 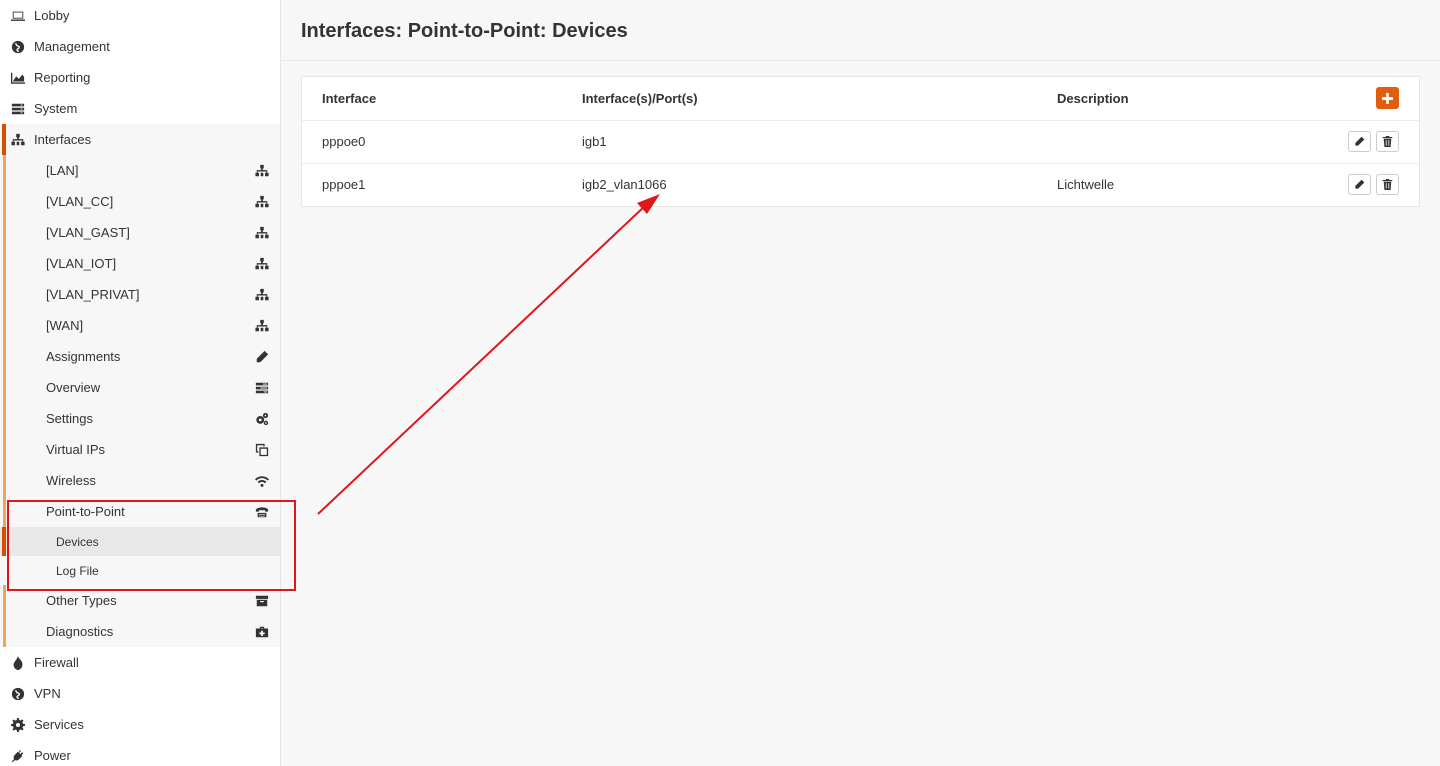 What do you see at coordinates (56, 662) in the screenshot?
I see `nav-firewall-label: Firewall` at bounding box center [56, 662].